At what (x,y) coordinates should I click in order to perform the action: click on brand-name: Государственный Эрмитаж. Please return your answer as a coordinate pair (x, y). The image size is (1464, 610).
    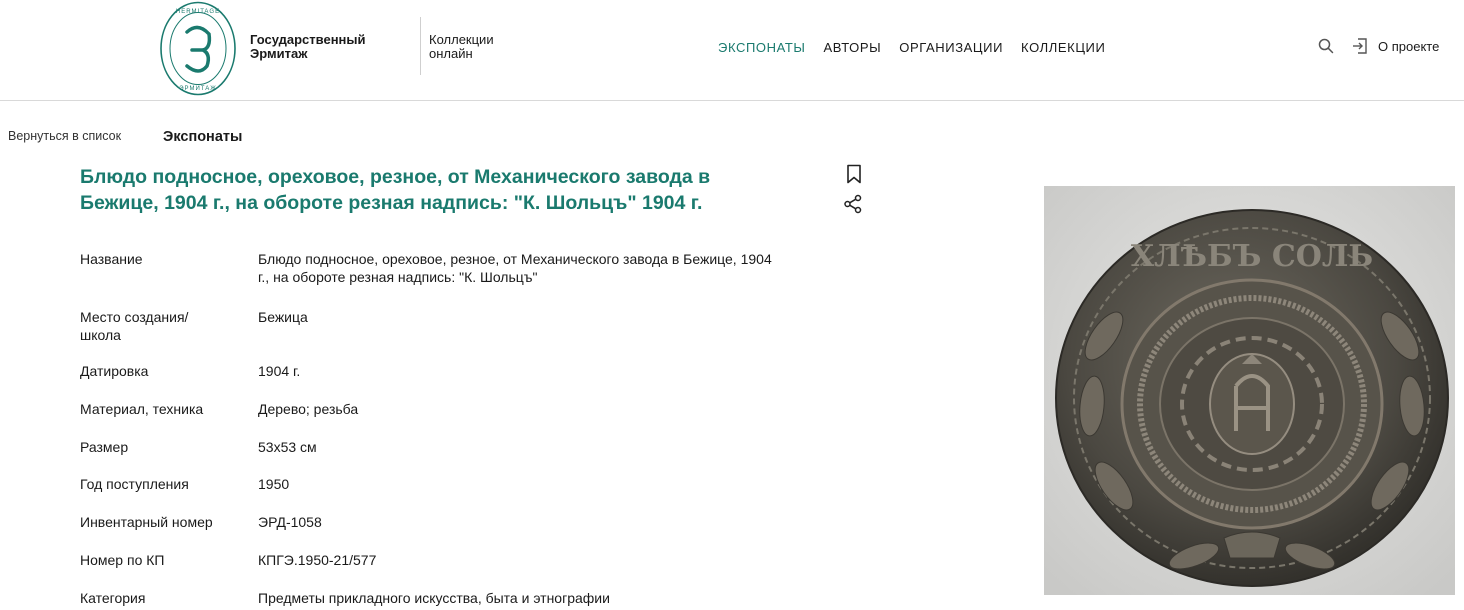
    Looking at the image, I should click on (308, 47).